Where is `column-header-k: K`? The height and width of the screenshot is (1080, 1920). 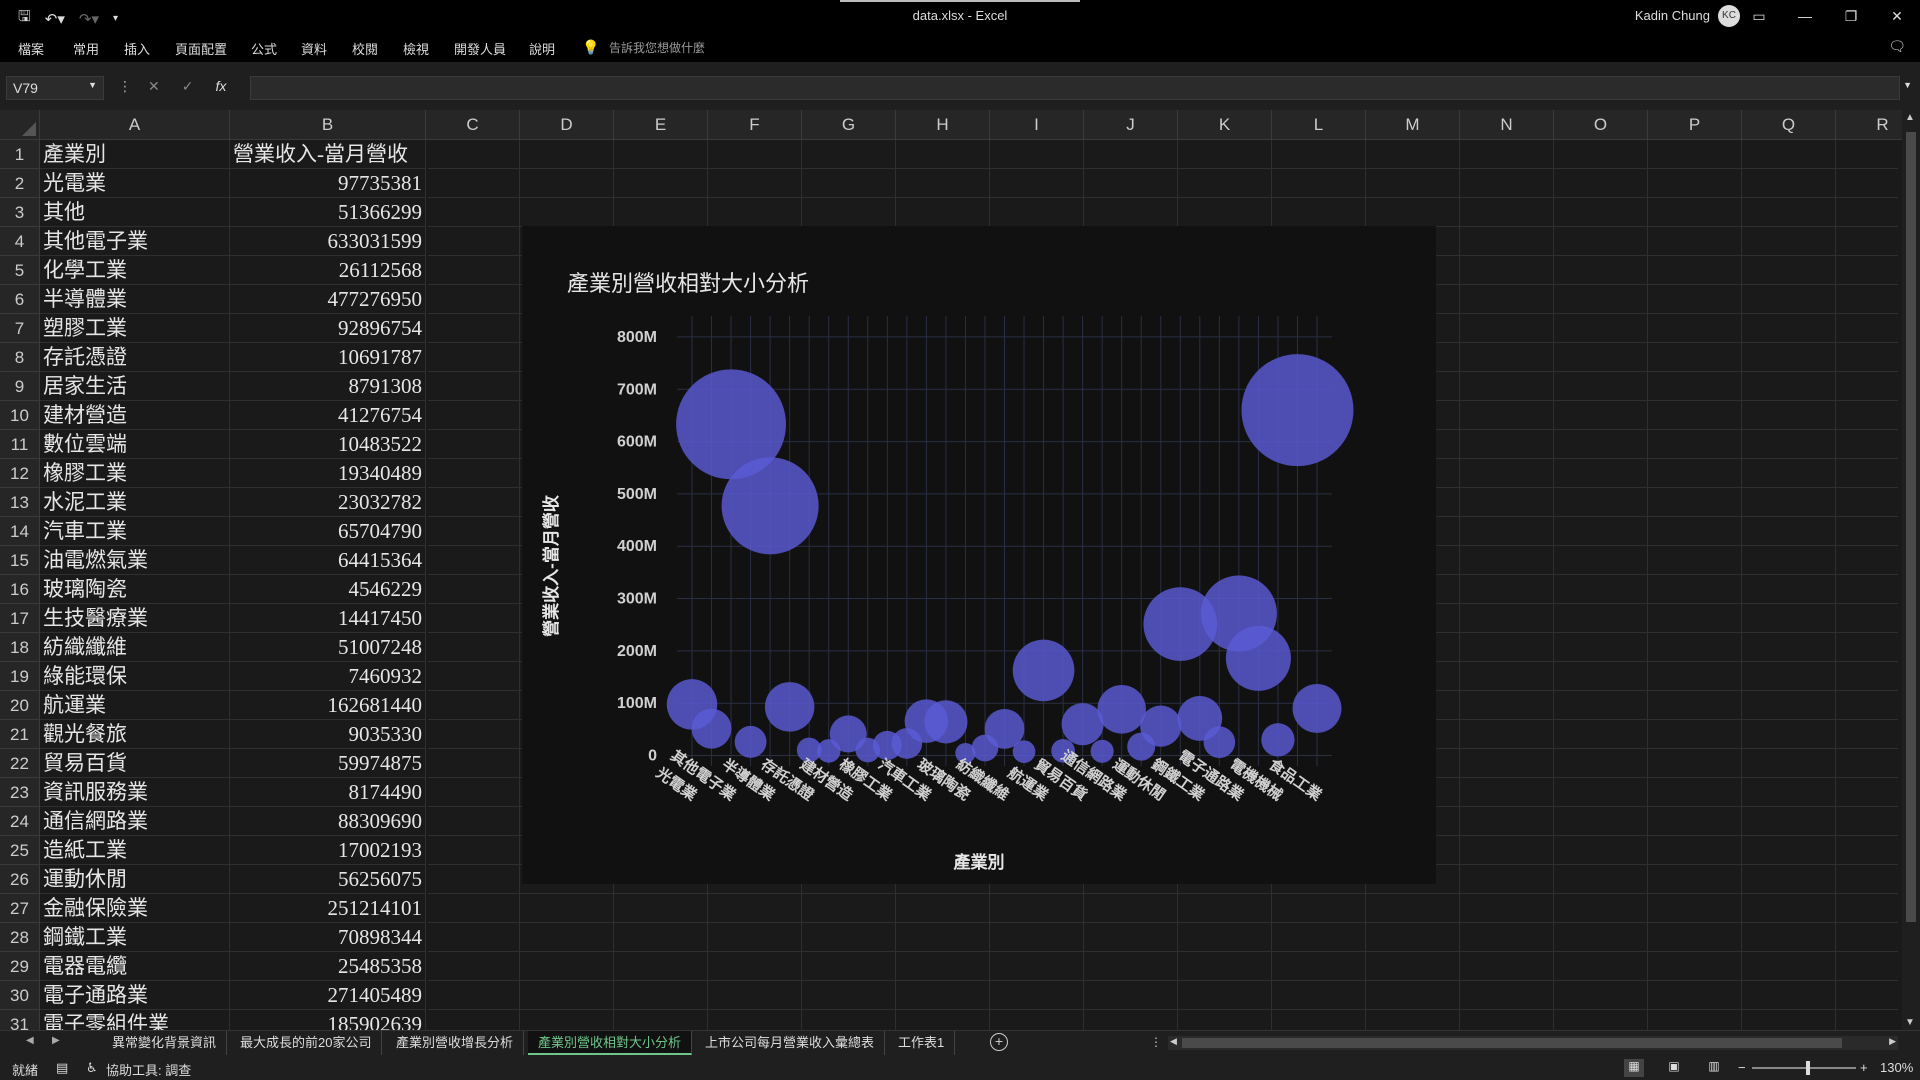 column-header-k: K is located at coordinates (1225, 125).